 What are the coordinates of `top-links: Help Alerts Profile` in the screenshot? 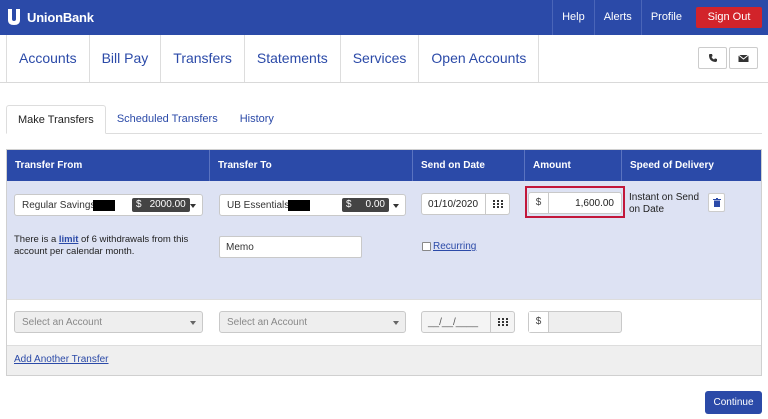 It's located at (621, 17).